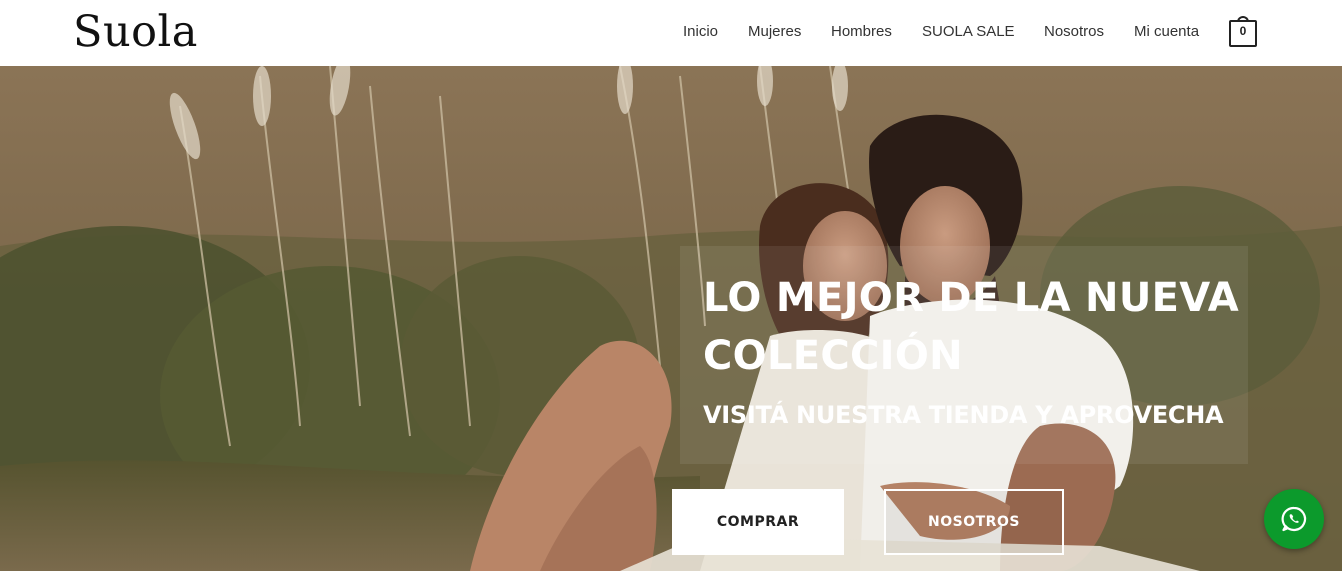 This screenshot has width=1342, height=571. What do you see at coordinates (974, 522) in the screenshot?
I see `nosotros-button: NOSOTROS` at bounding box center [974, 522].